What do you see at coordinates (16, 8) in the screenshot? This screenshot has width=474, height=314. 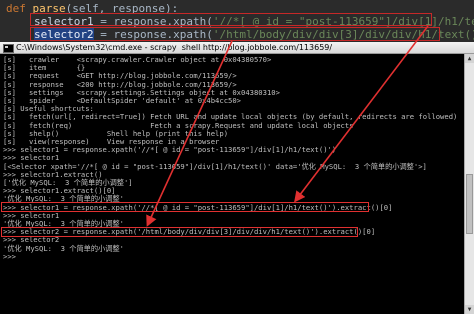 I see `keyword-def: def` at bounding box center [16, 8].